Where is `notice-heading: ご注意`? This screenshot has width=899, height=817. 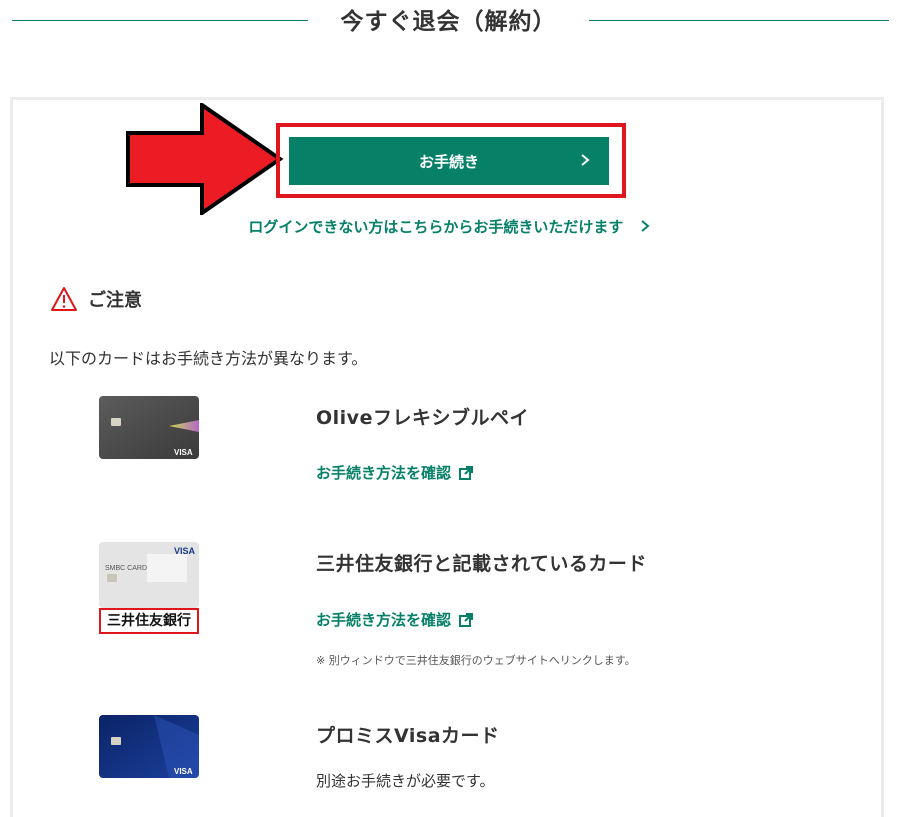 notice-heading: ご注意 is located at coordinates (96, 299).